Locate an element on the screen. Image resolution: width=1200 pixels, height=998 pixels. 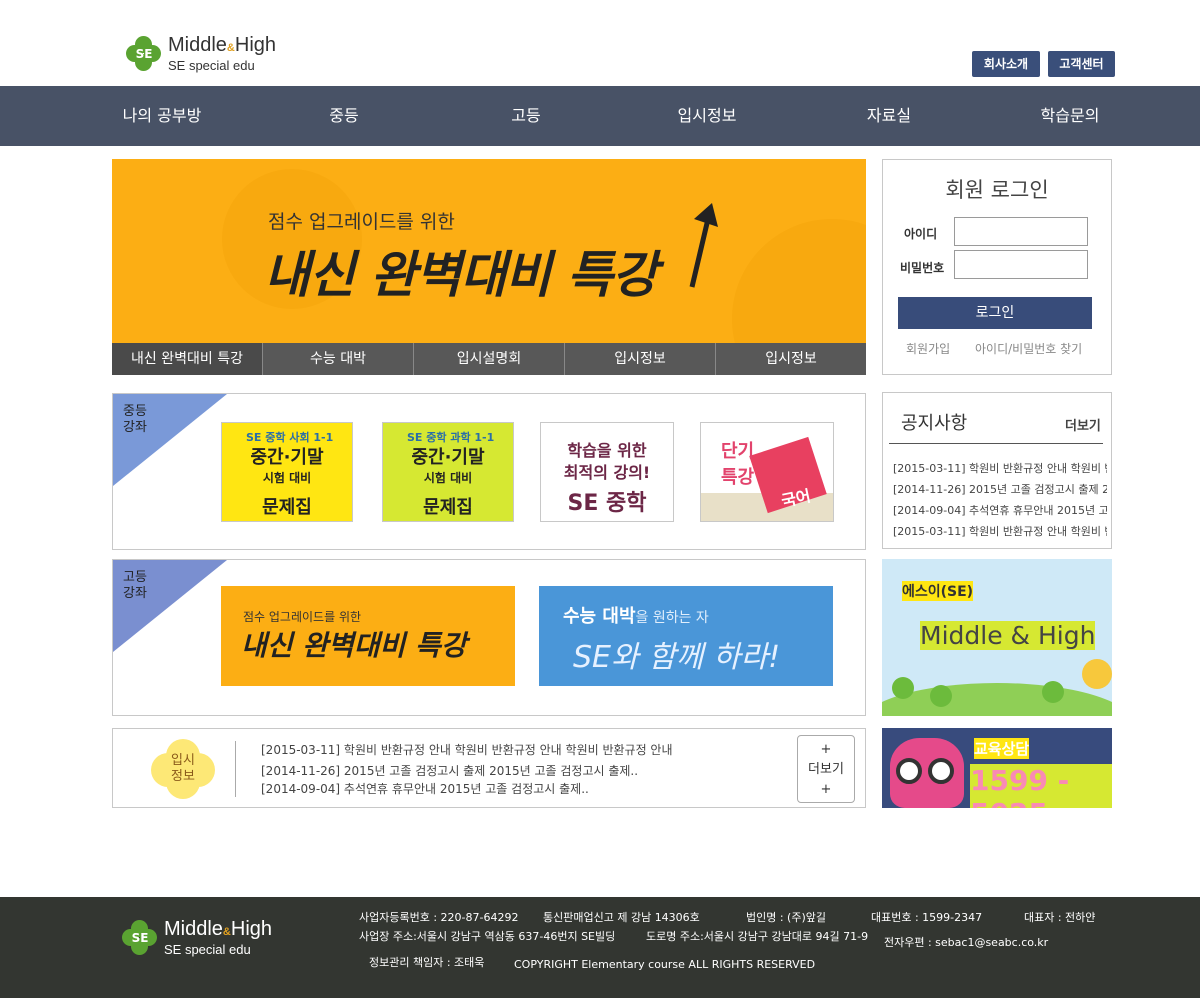
footer-corp: 법인명 : (주)앞길 is located at coordinates (786, 917).